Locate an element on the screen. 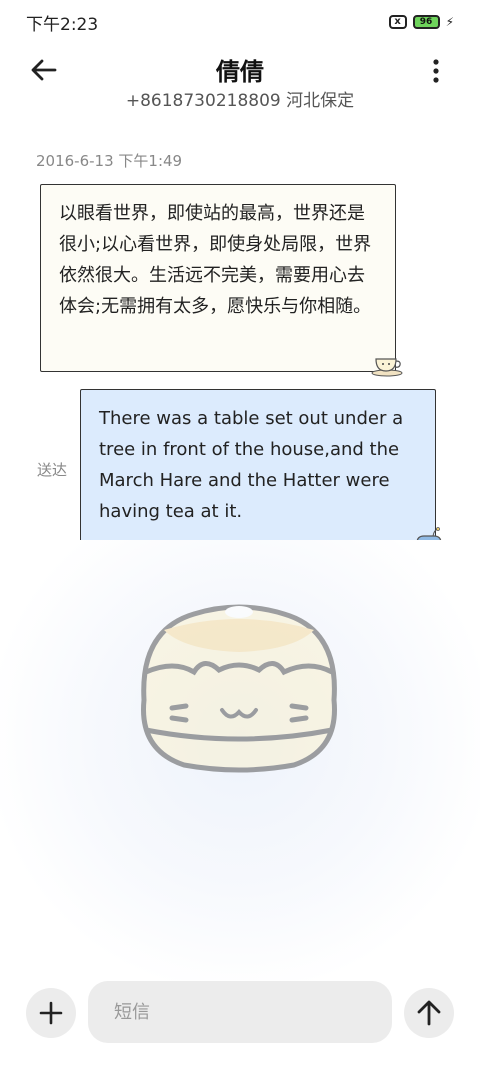 Image resolution: width=480 pixels, height=1066 pixels. more-vertical-icon is located at coordinates (436, 71).